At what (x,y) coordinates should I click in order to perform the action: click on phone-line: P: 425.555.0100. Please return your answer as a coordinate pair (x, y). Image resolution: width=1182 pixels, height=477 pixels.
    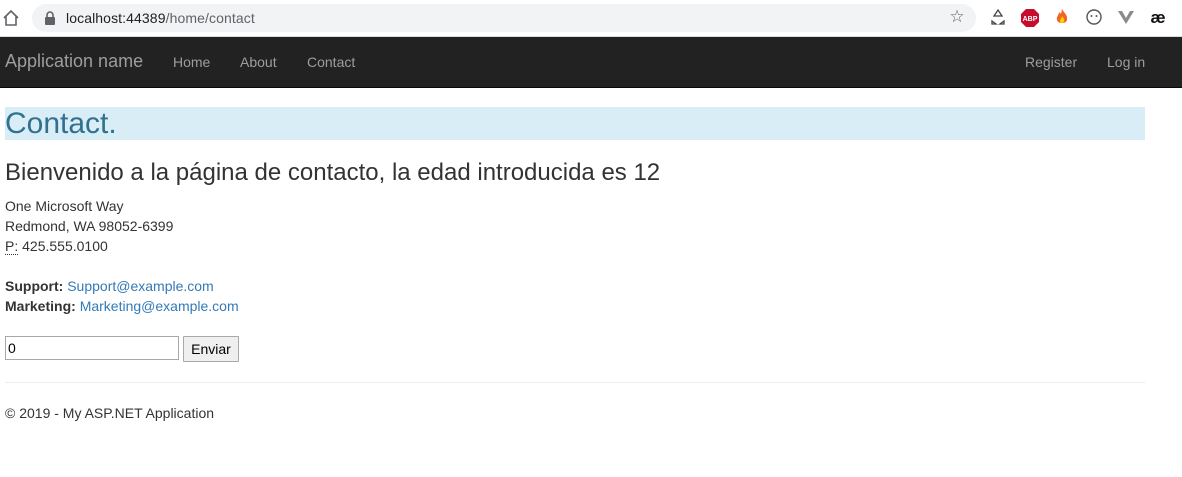
    Looking at the image, I should click on (56, 246).